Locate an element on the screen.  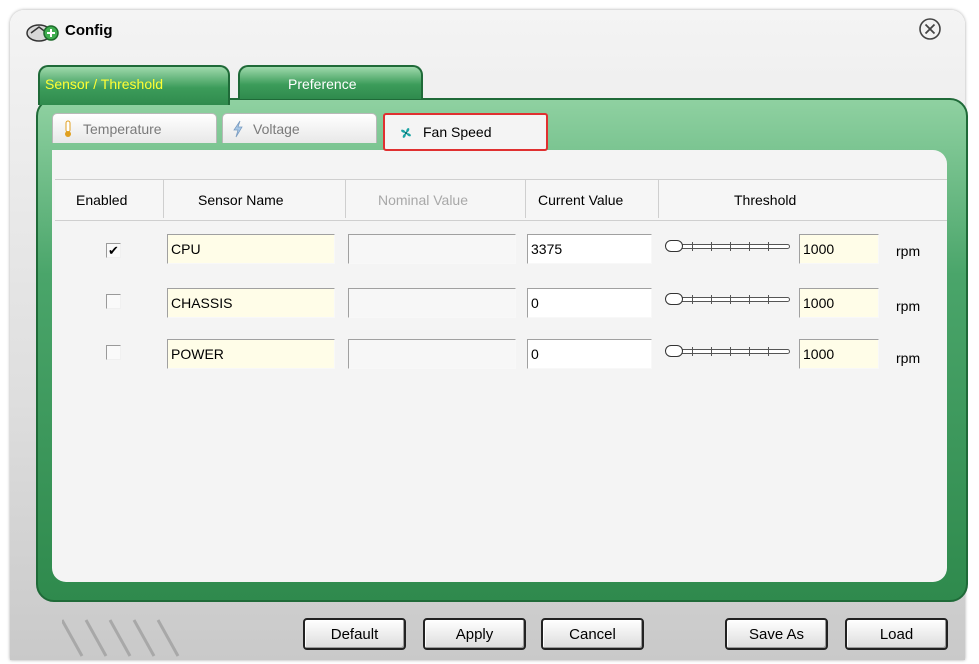
tab-sensor-threshold: Sensor / Threshold is located at coordinates (134, 85).